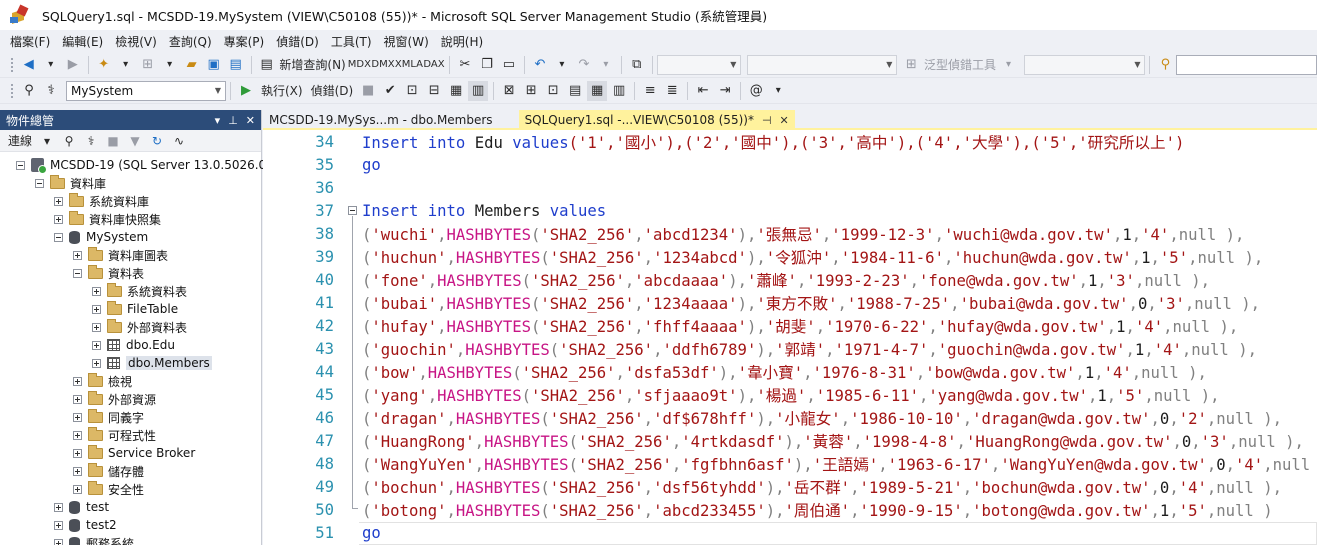 The image size is (1317, 545). I want to click on close-tab-icon: ✕, so click(784, 120).